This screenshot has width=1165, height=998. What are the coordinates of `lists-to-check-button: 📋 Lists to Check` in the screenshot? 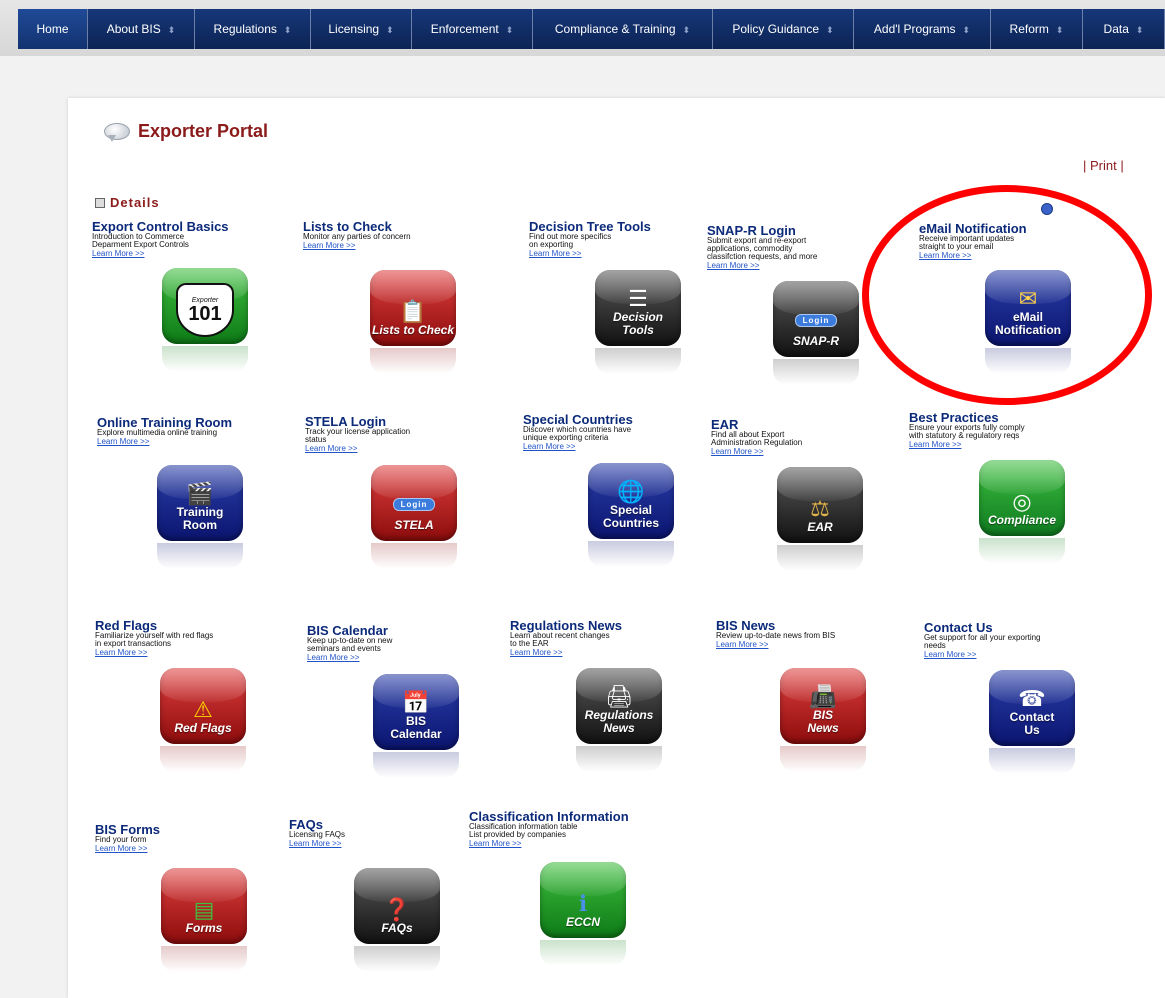 It's located at (413, 308).